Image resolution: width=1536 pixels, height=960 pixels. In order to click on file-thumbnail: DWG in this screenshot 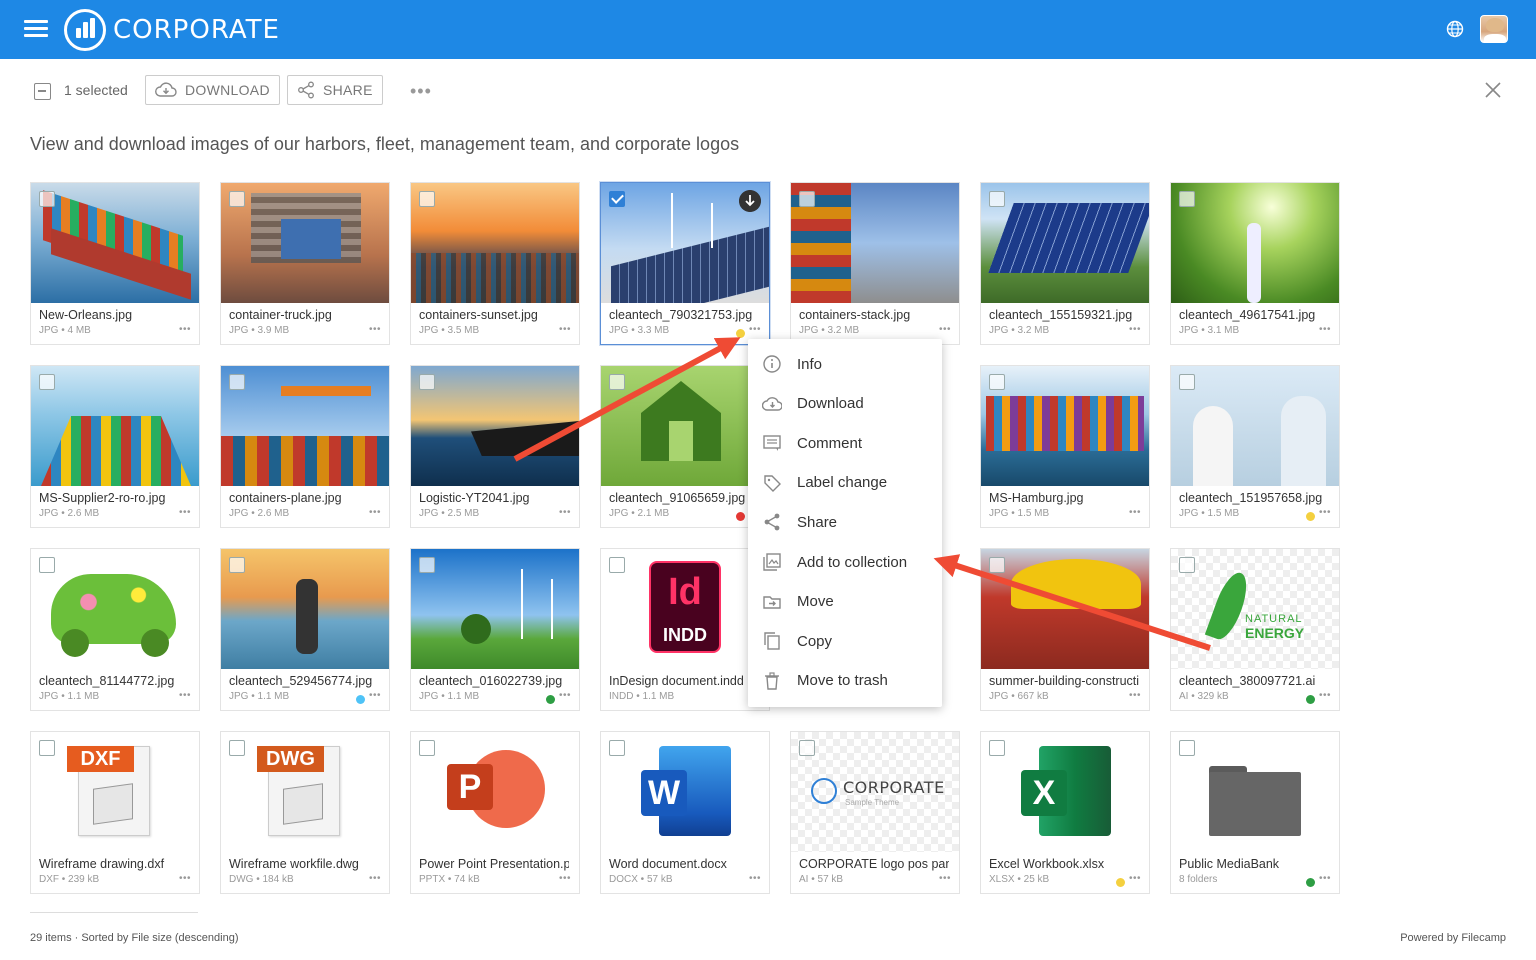, I will do `click(305, 792)`.